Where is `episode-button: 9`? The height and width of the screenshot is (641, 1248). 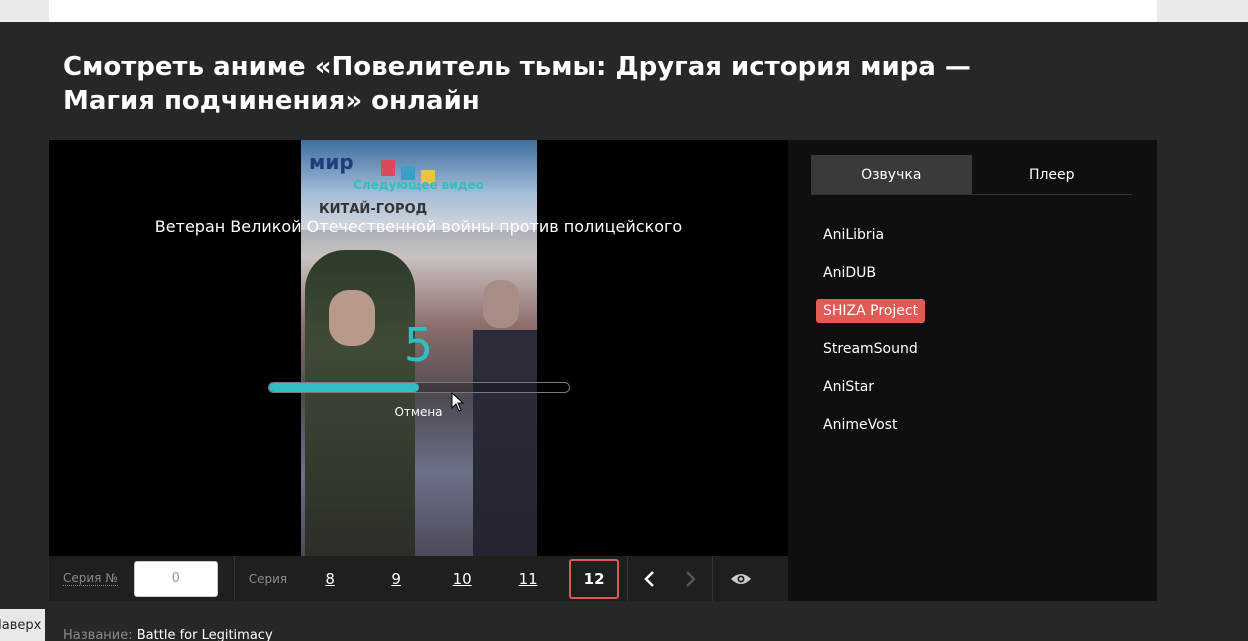
episode-button: 9 is located at coordinates (396, 579).